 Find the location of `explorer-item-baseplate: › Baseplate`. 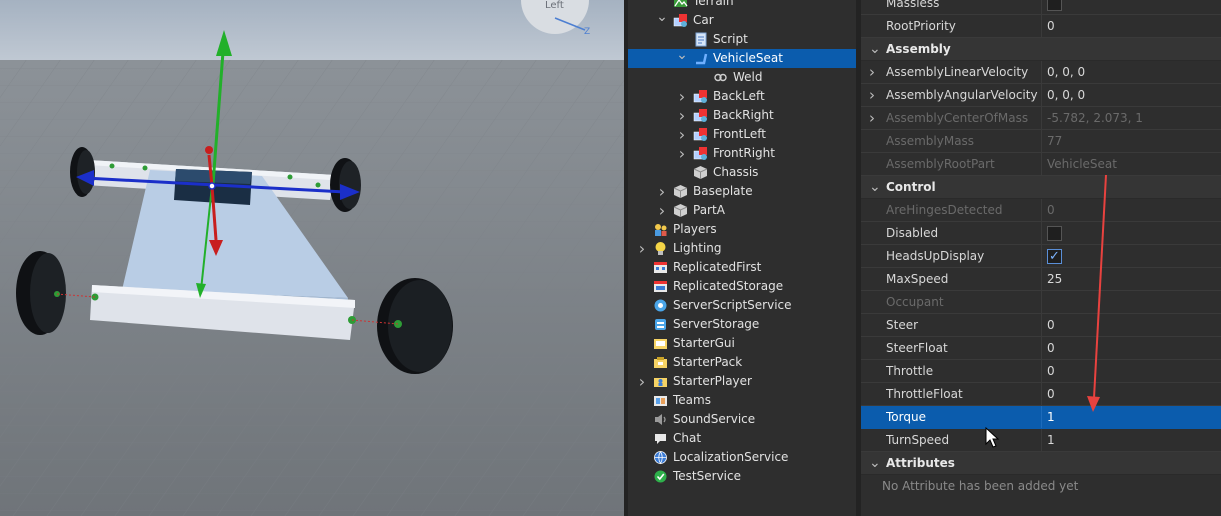

explorer-item-baseplate: › Baseplate is located at coordinates (742, 191).